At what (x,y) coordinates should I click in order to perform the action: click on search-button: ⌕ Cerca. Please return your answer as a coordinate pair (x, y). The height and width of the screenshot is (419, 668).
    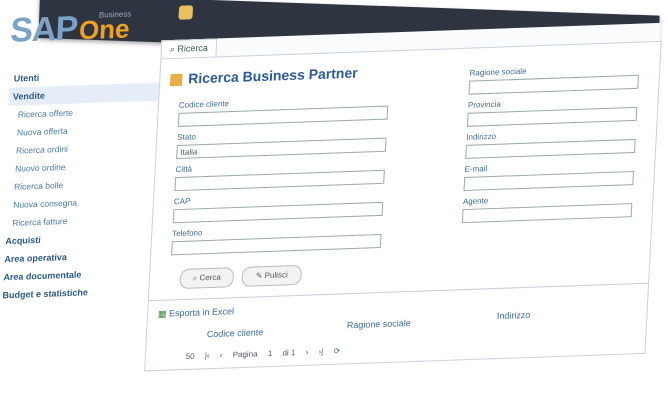
    Looking at the image, I should click on (207, 278).